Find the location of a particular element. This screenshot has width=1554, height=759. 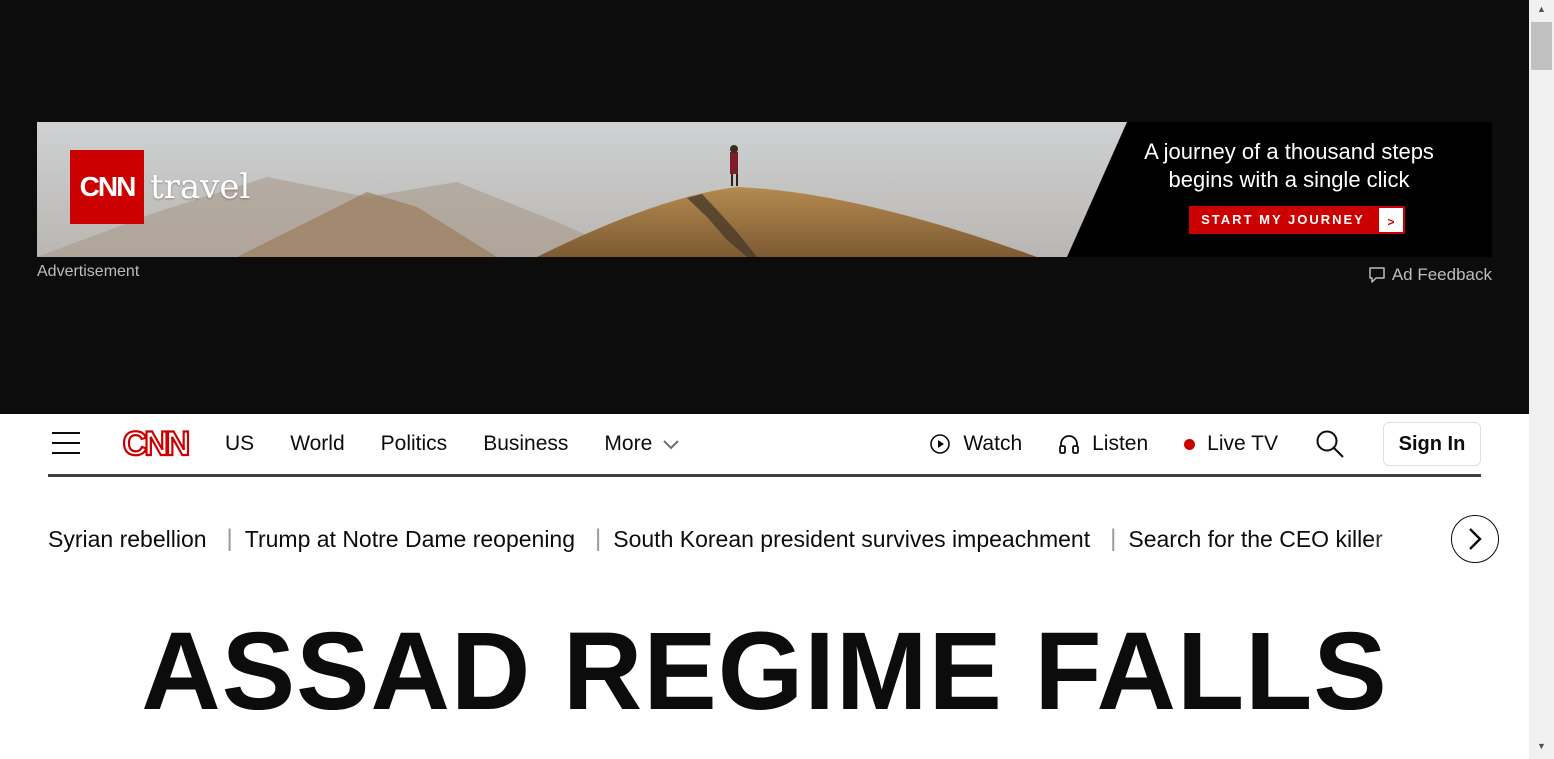

listen-link: Listen is located at coordinates (1103, 444).